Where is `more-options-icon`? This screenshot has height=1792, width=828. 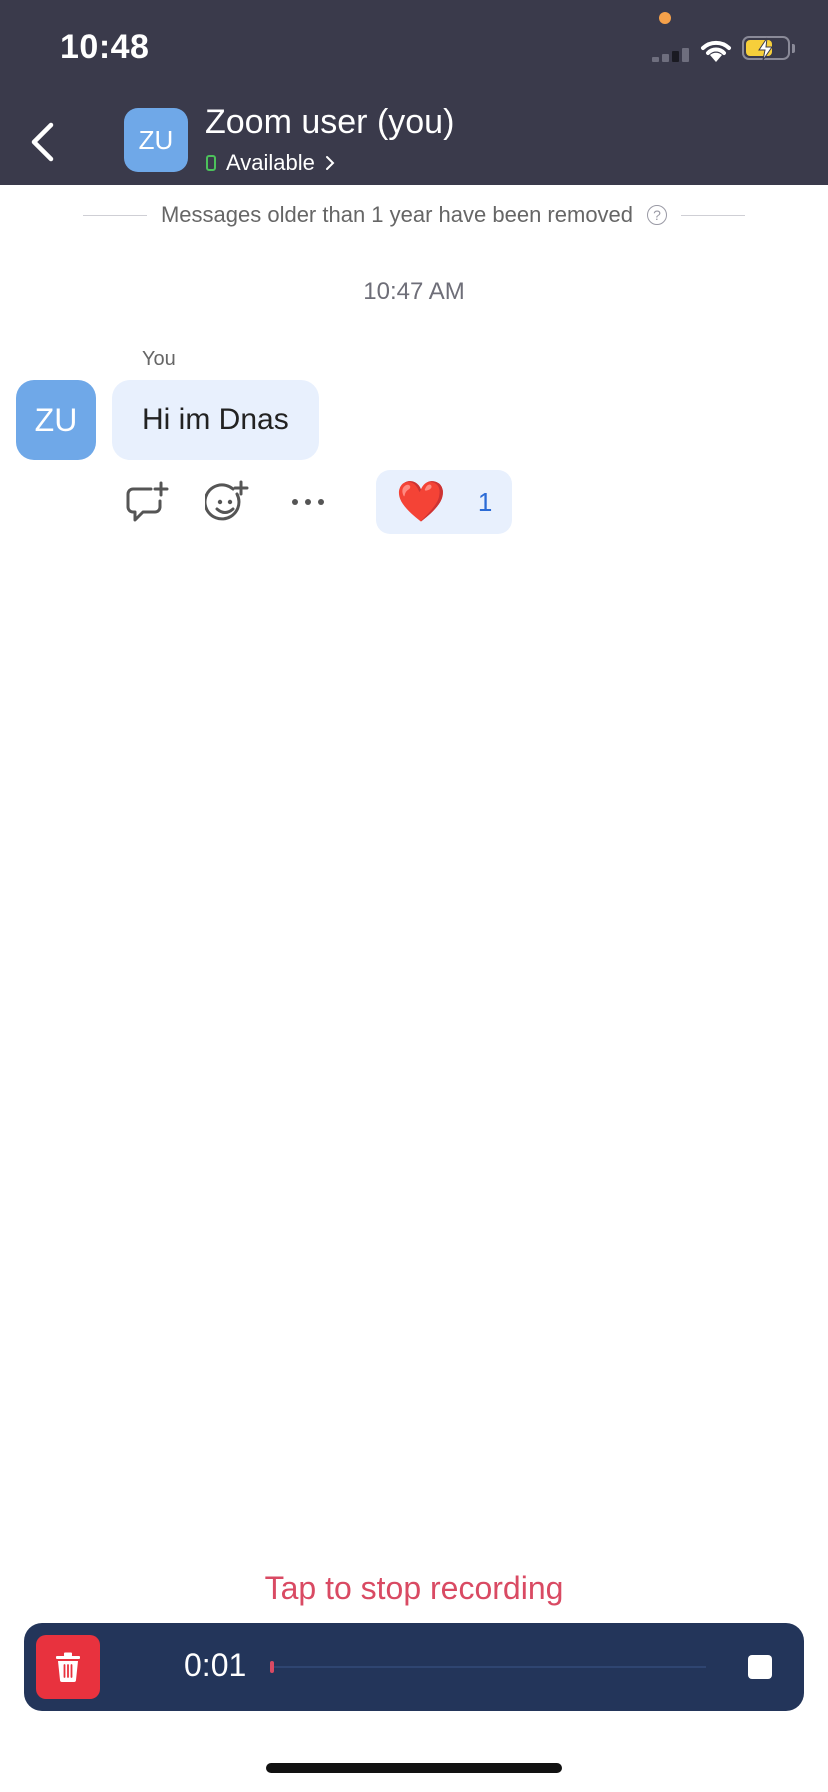 more-options-icon is located at coordinates (308, 502).